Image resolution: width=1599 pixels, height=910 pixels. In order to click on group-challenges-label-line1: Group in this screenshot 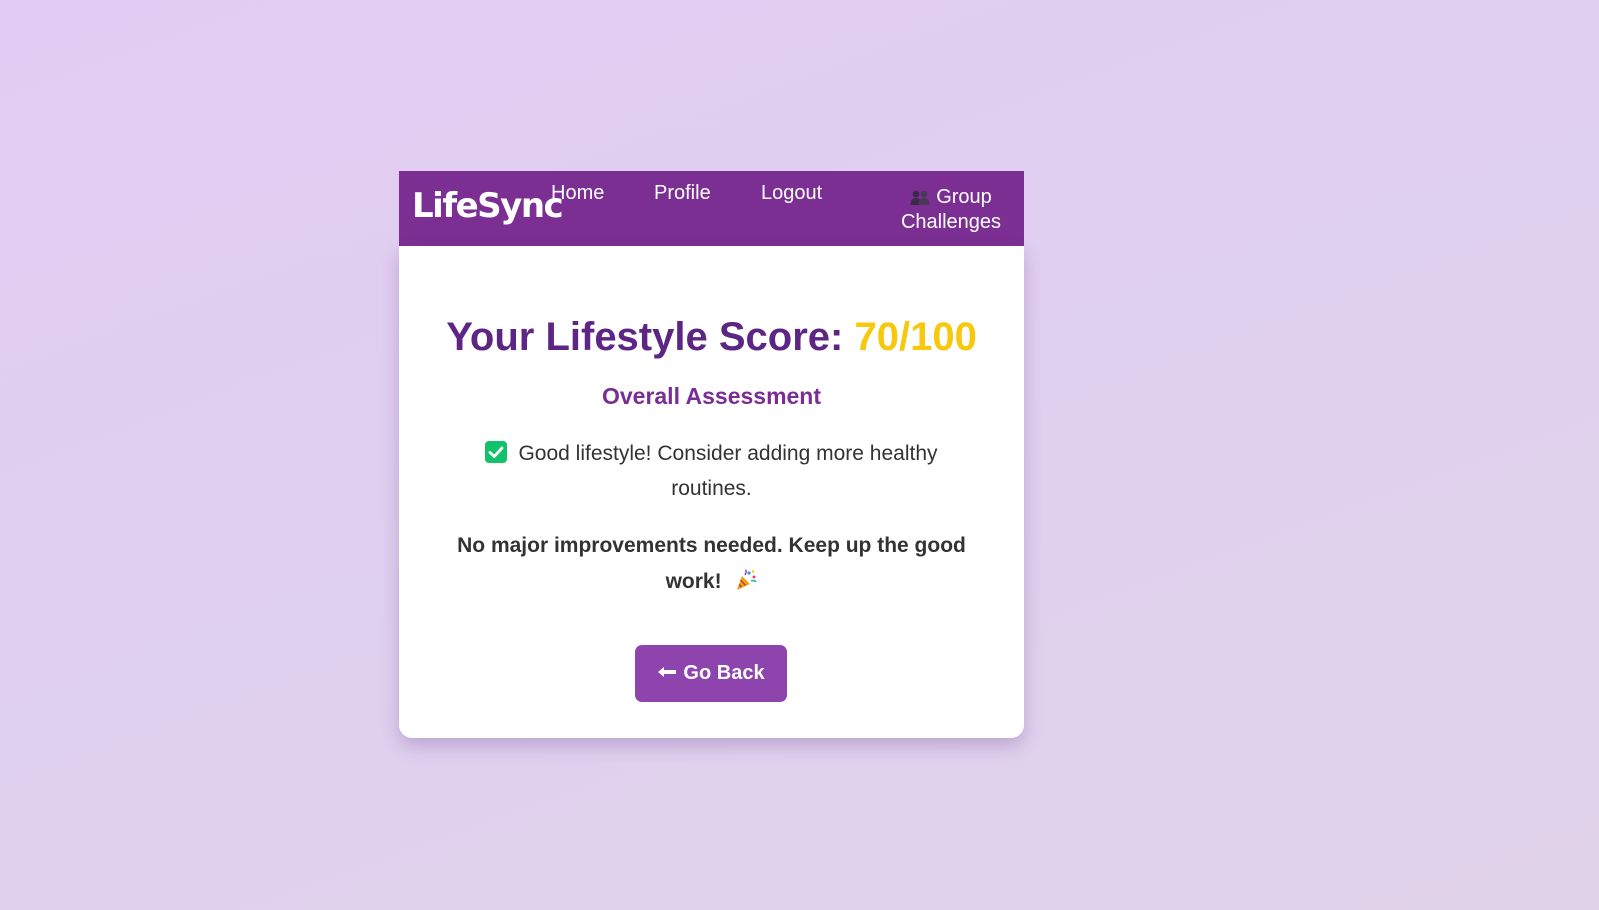, I will do `click(964, 197)`.